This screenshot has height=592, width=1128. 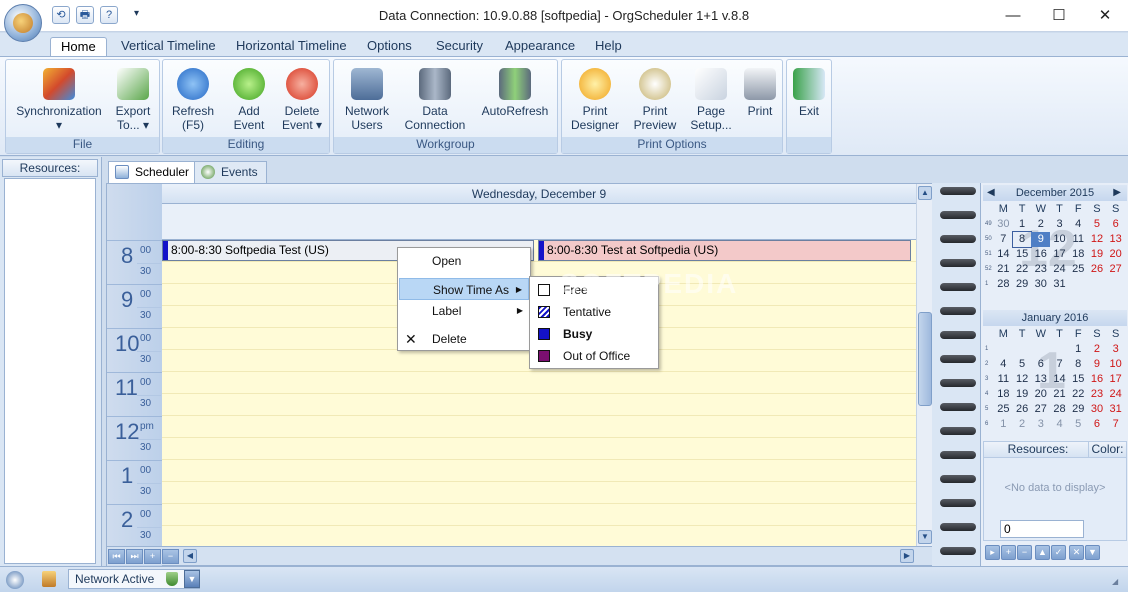 I want to click on delete-event-icon, so click(x=302, y=84).